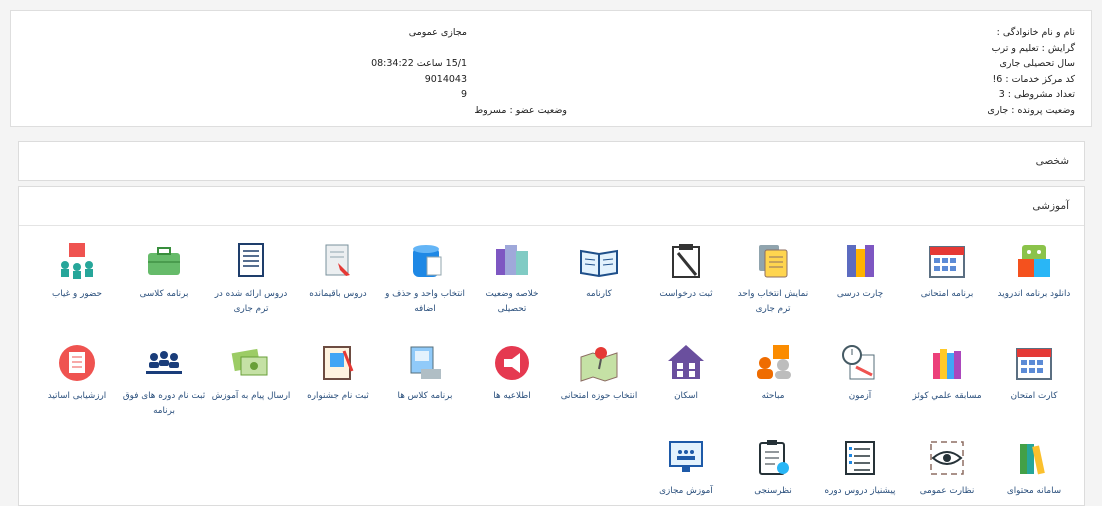 The image size is (1102, 506). What do you see at coordinates (947, 363) in the screenshot?
I see `books-stack-icon` at bounding box center [947, 363].